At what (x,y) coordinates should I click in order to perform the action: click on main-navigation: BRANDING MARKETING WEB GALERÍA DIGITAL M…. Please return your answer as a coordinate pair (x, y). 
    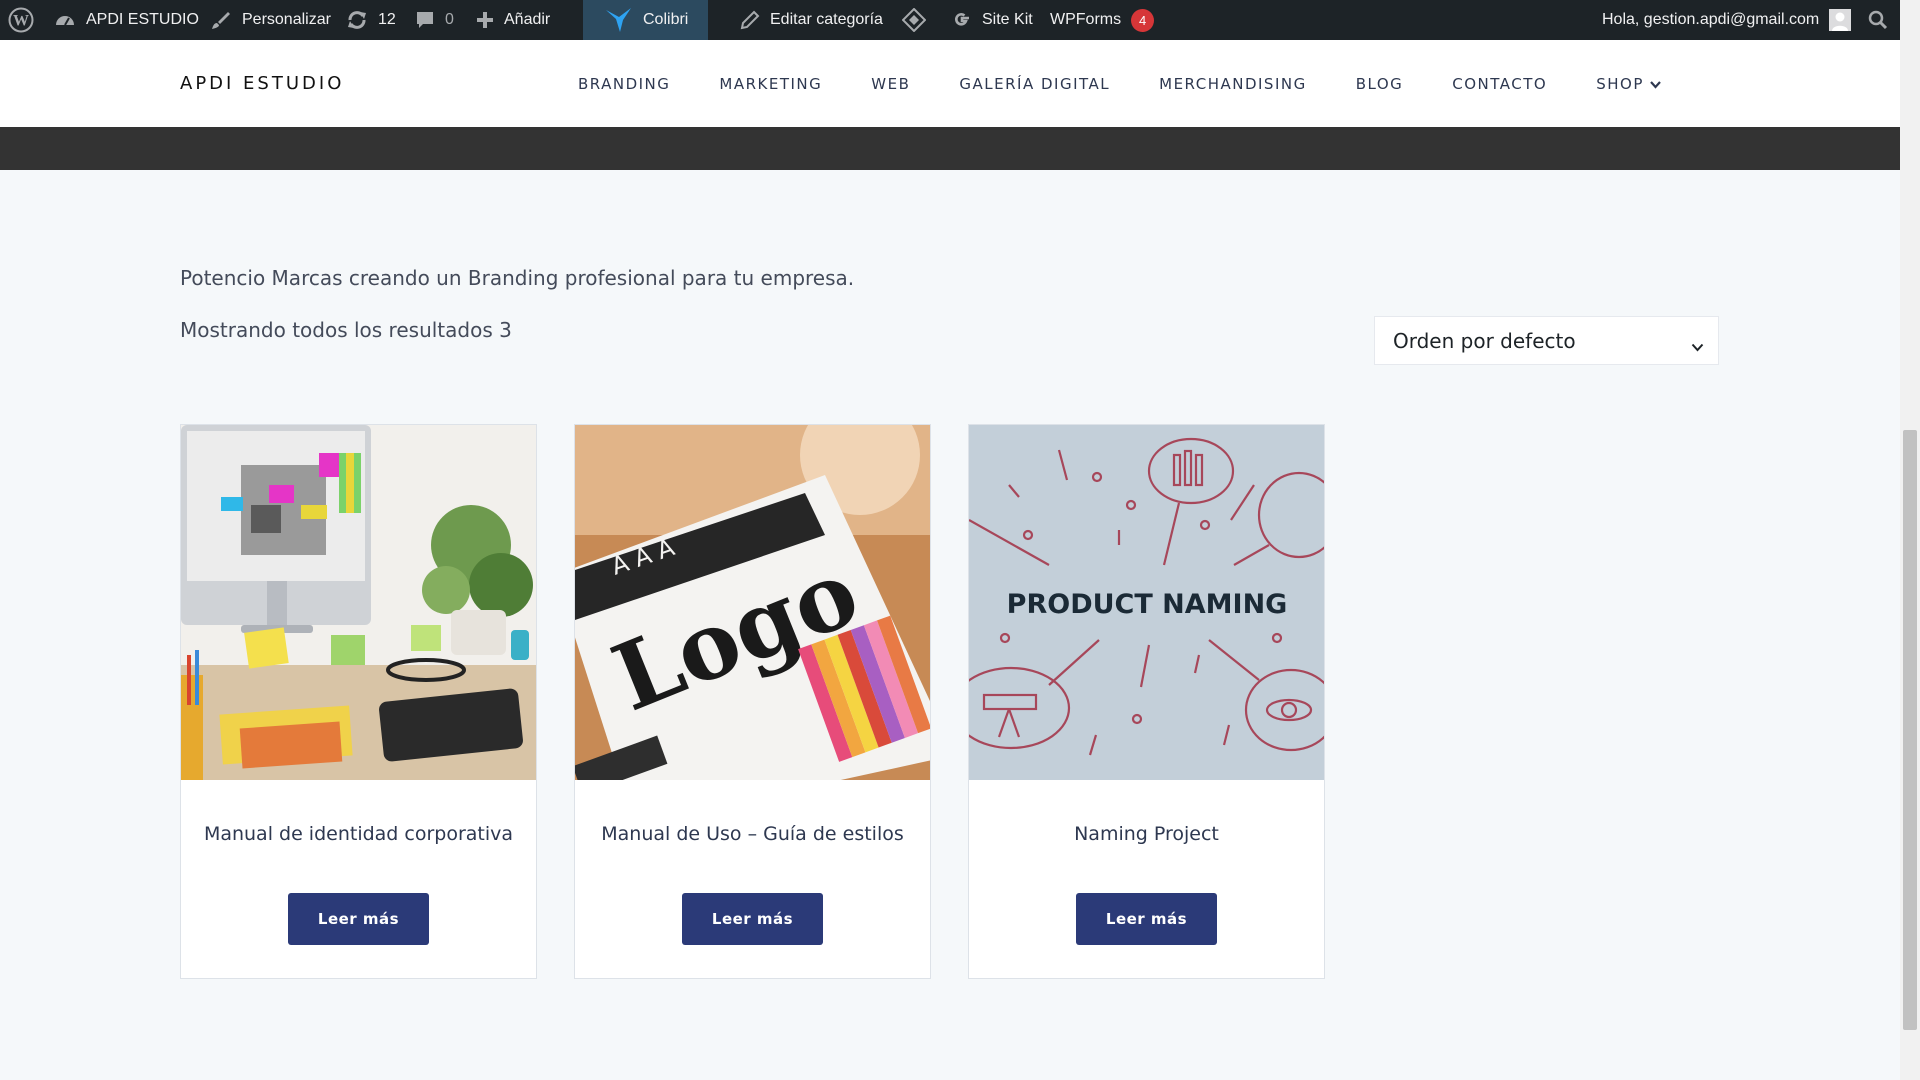
    Looking at the image, I should click on (1119, 83).